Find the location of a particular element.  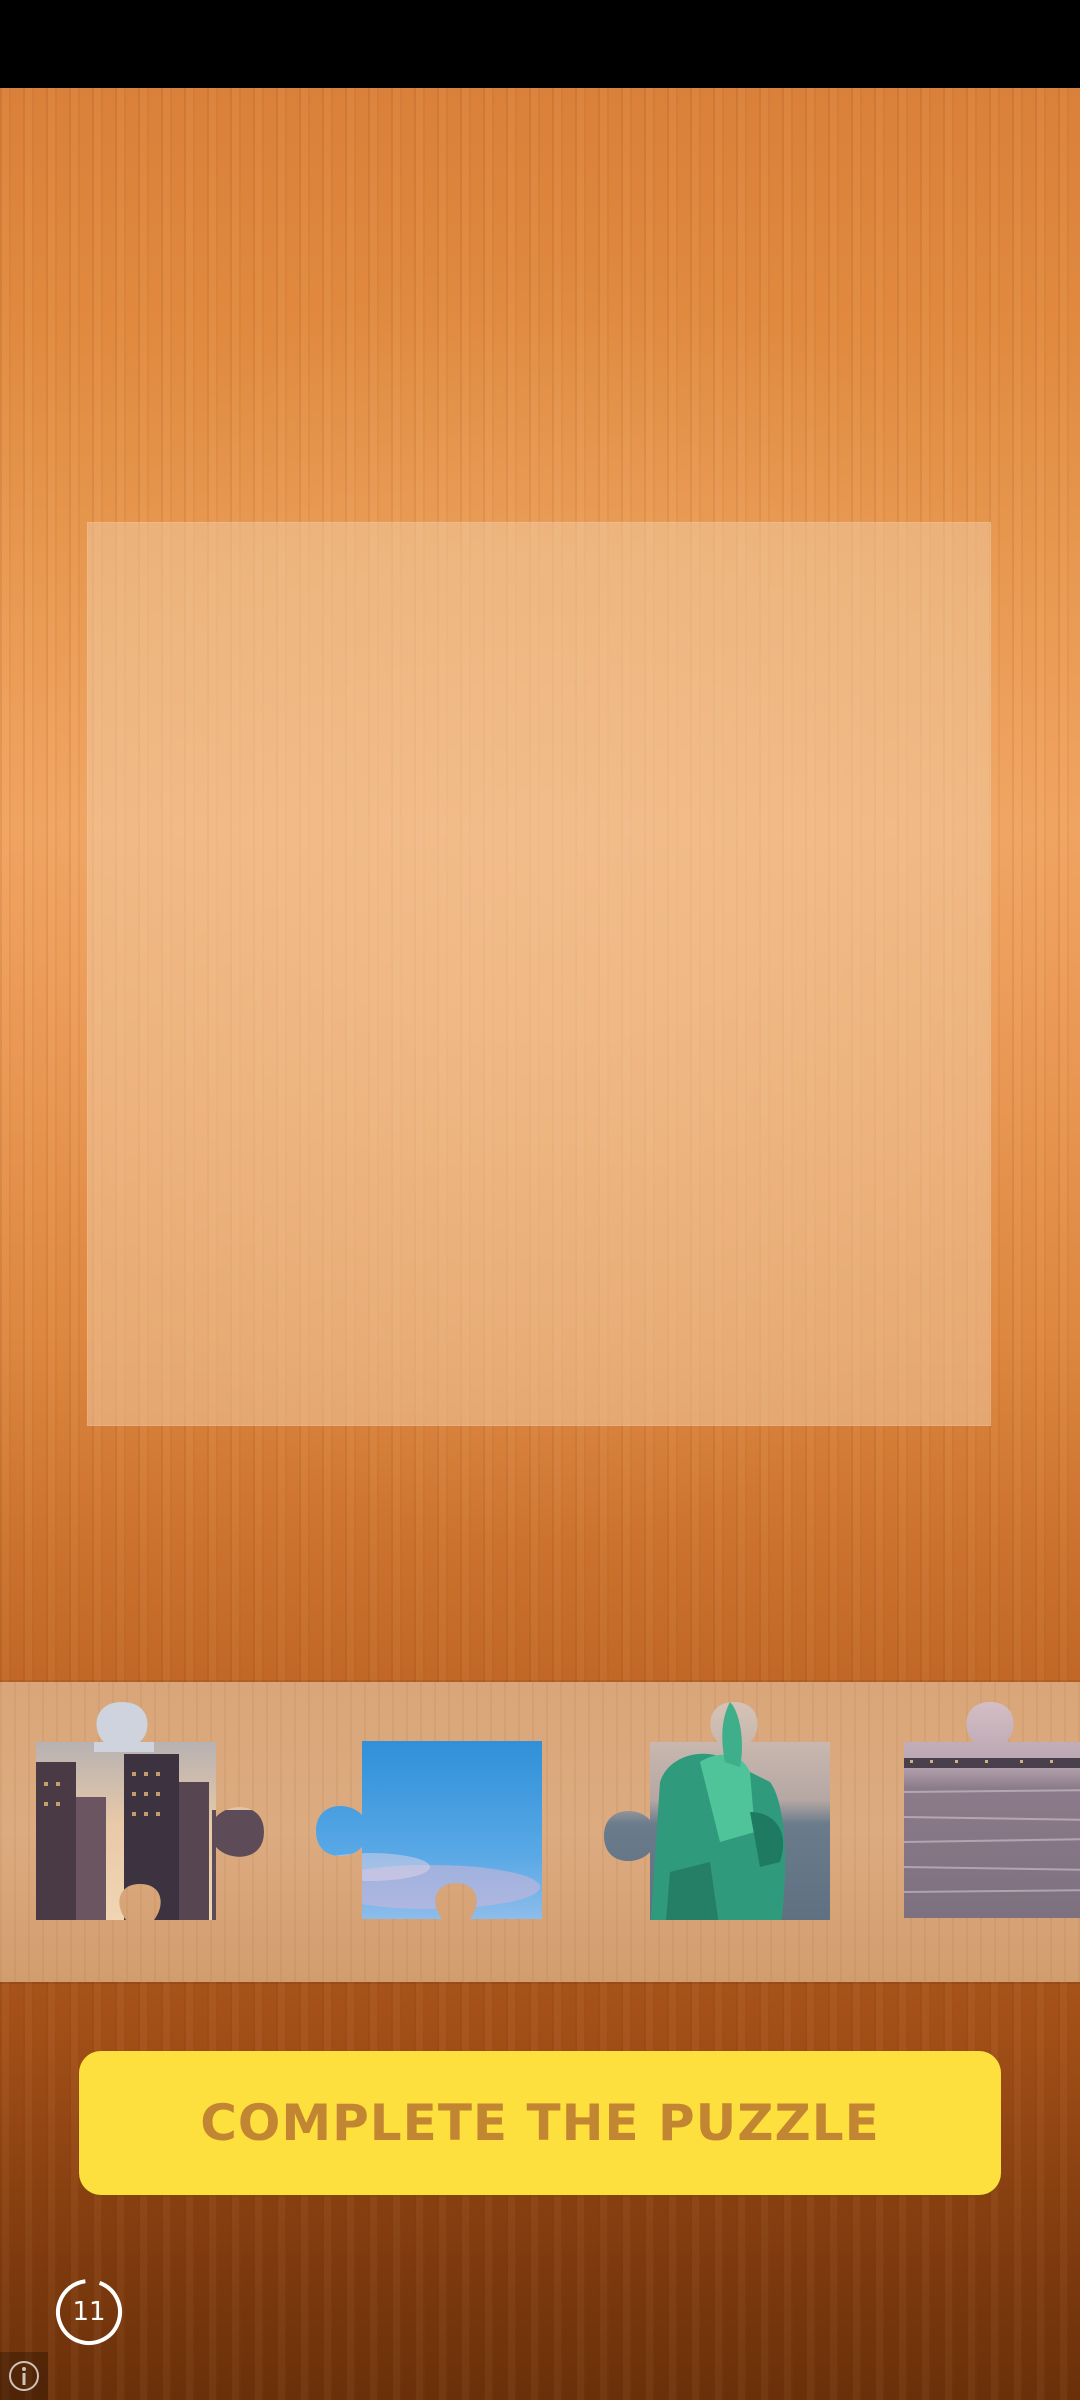

puzzle-piece-water is located at coordinates (990, 1812).